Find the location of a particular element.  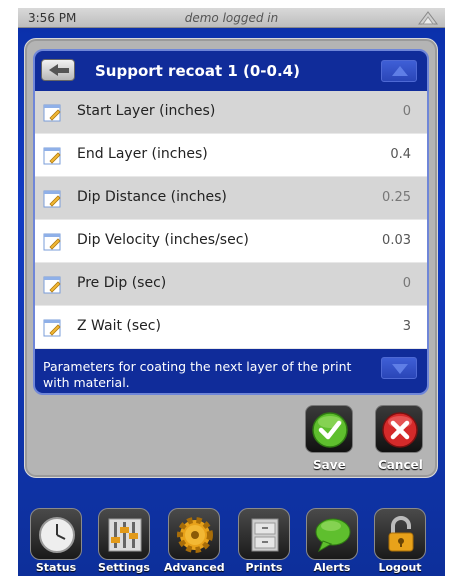

row-value: 0.25 is located at coordinates (396, 197).